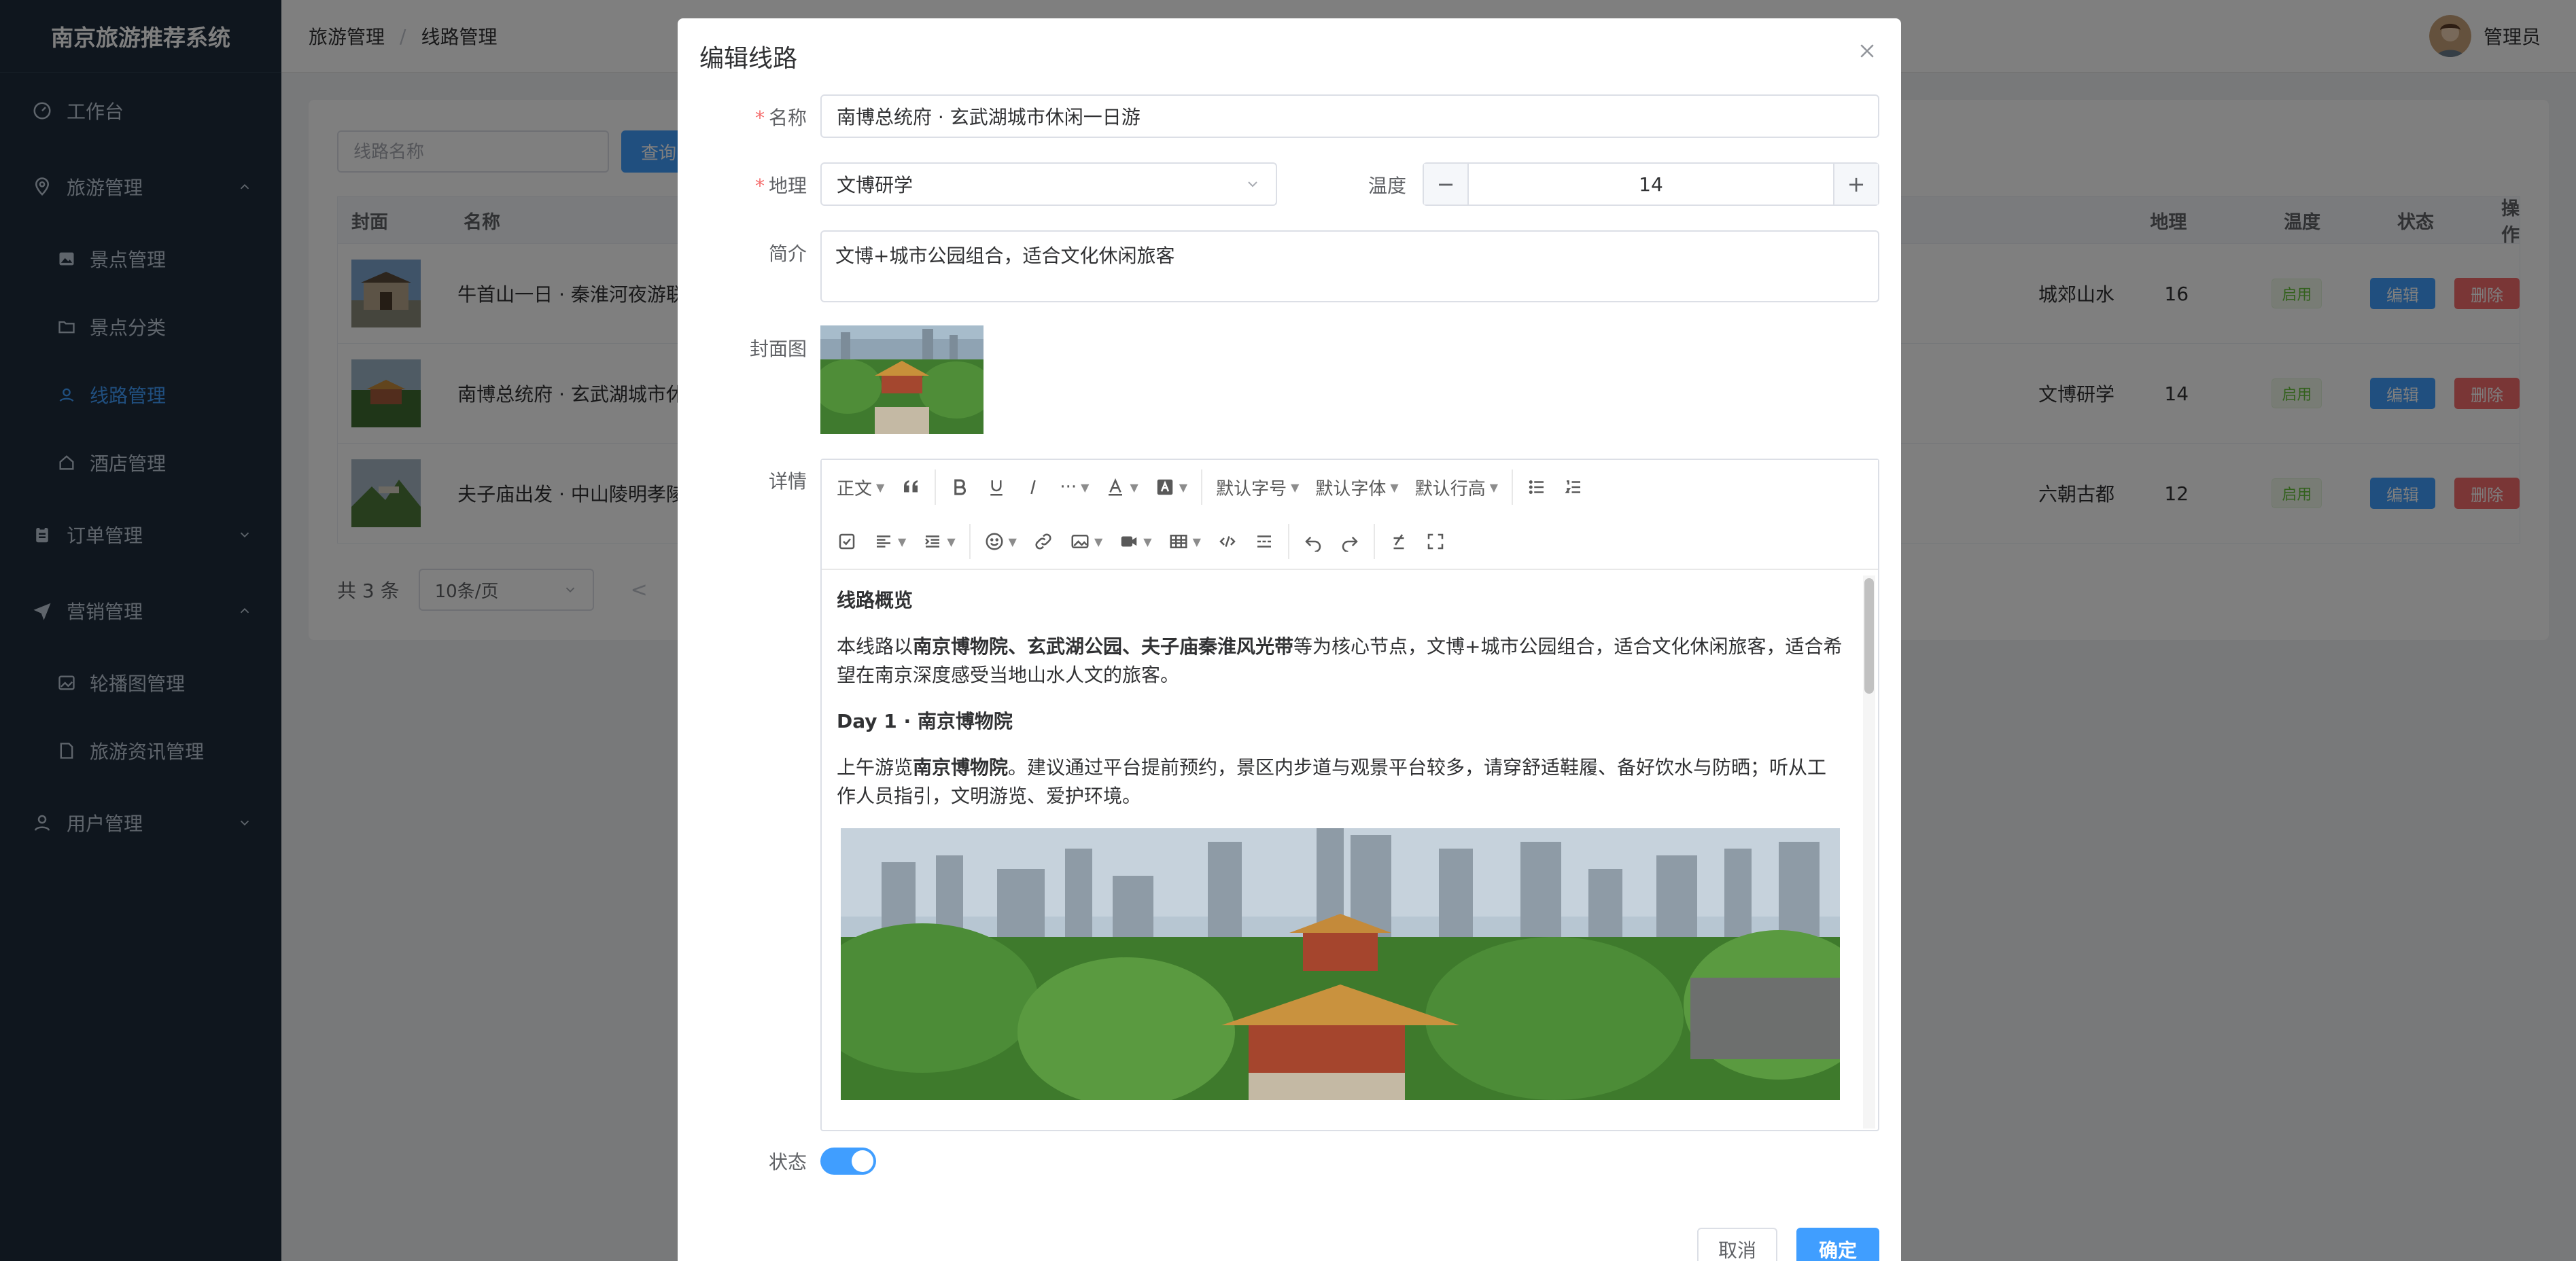  What do you see at coordinates (778, 349) in the screenshot?
I see `cover-label: 封面图` at bounding box center [778, 349].